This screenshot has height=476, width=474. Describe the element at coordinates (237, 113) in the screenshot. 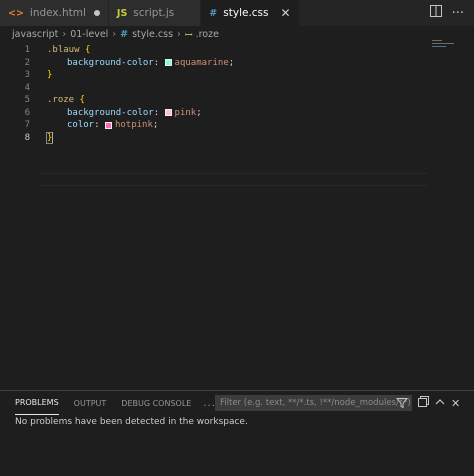

I see `code-line: 6 background-color: pink;` at that location.